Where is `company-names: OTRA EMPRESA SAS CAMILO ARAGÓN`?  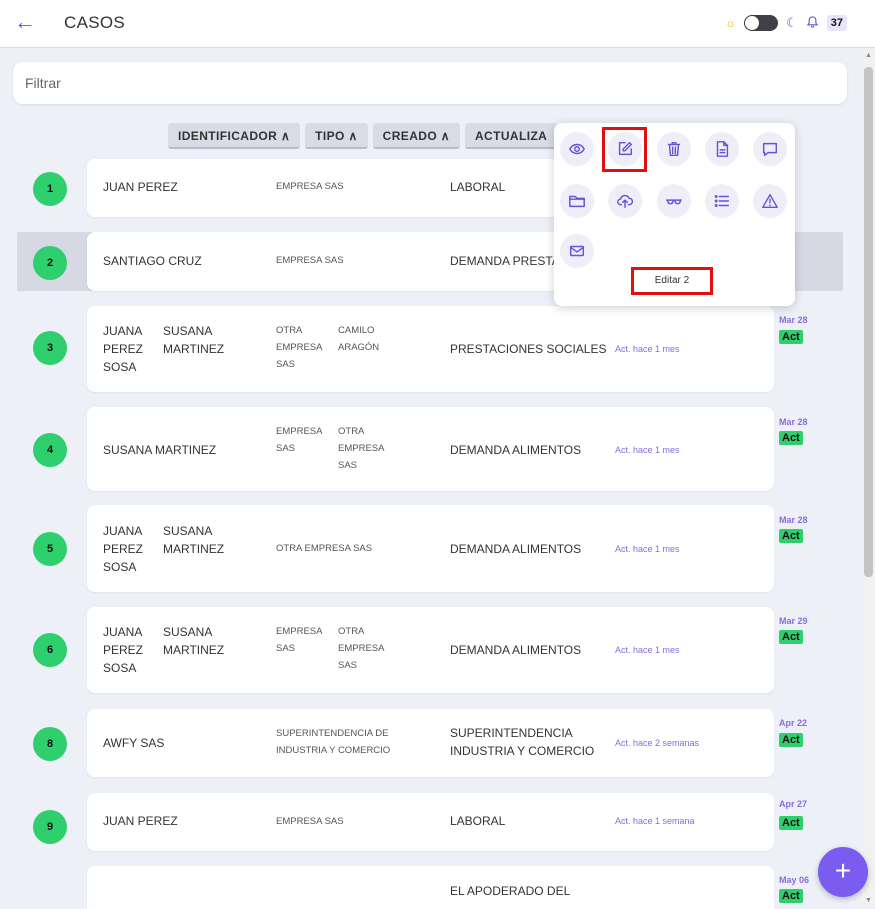 company-names: OTRA EMPRESA SAS CAMILO ARAGÓN is located at coordinates (331, 347).